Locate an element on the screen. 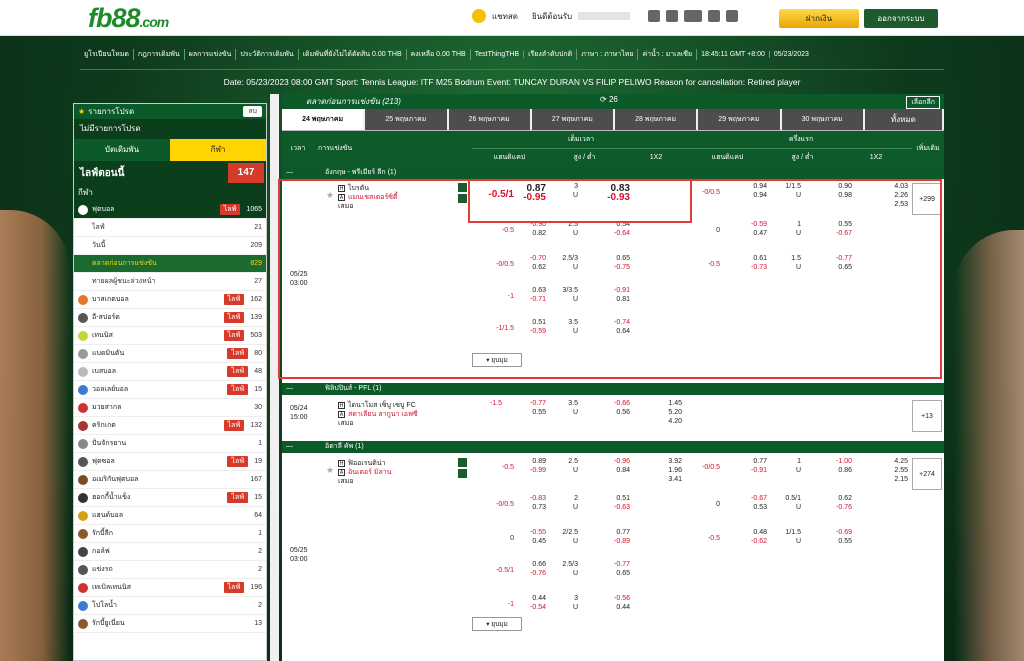 This screenshot has width=1024, height=661. ou-line: 3 is located at coordinates (568, 598).